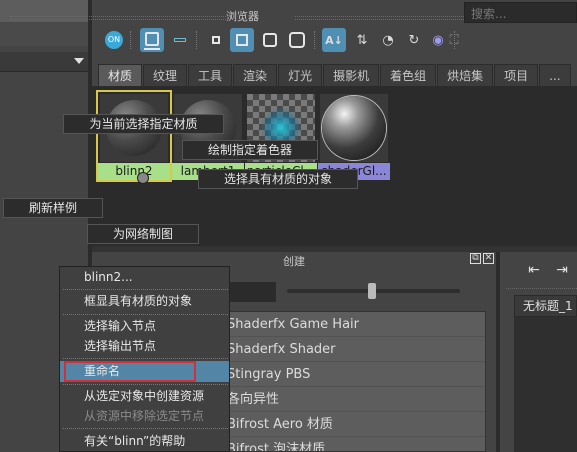 The width and height of the screenshot is (577, 452). I want to click on list-item: Shaderfx Shader, so click(356, 349).